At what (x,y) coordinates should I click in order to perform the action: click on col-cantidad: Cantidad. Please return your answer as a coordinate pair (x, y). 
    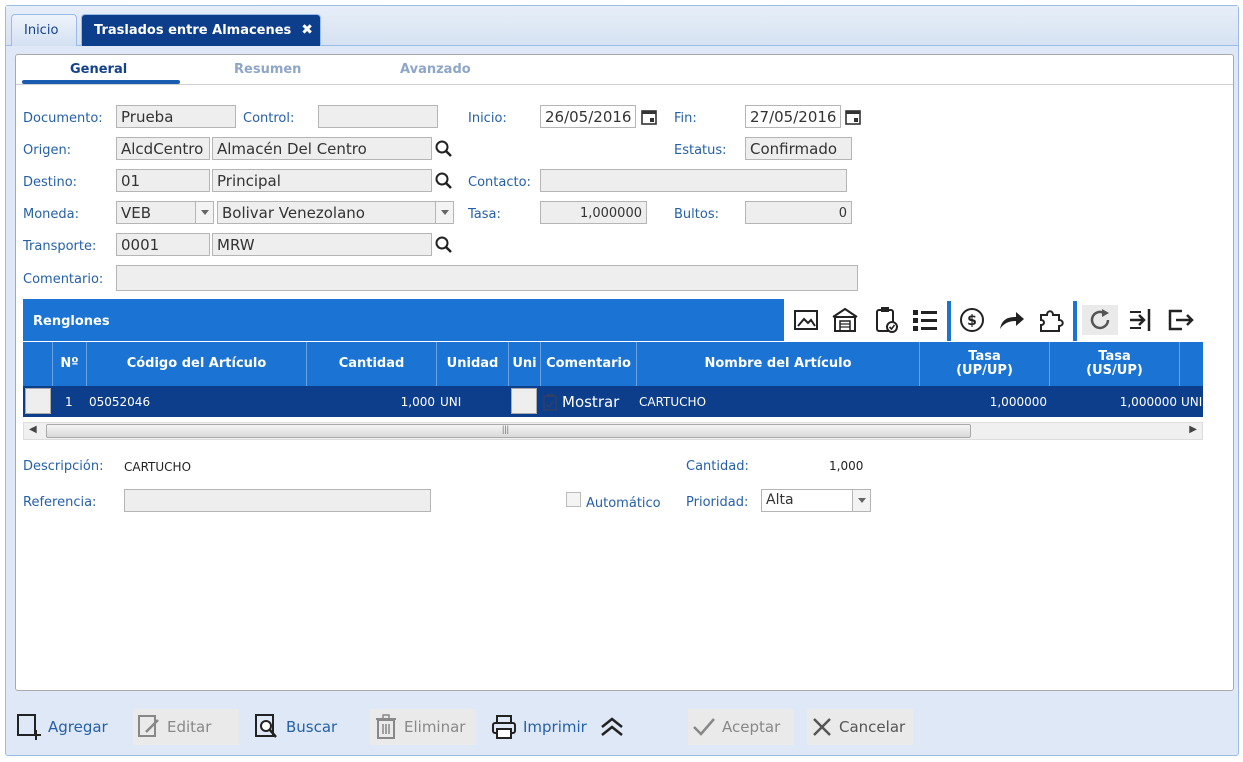
    Looking at the image, I should click on (372, 364).